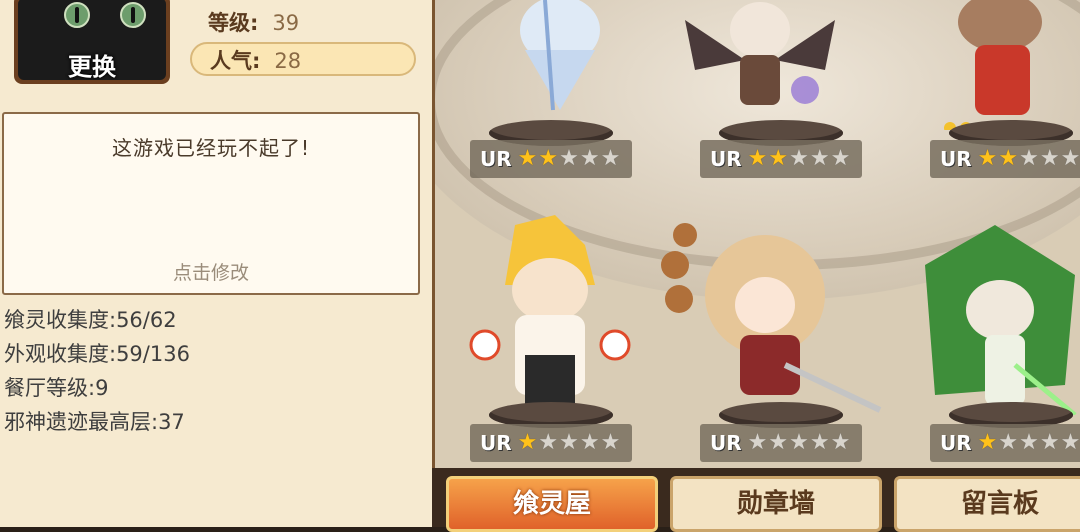  I want to click on popularity-value: 28, so click(288, 61).